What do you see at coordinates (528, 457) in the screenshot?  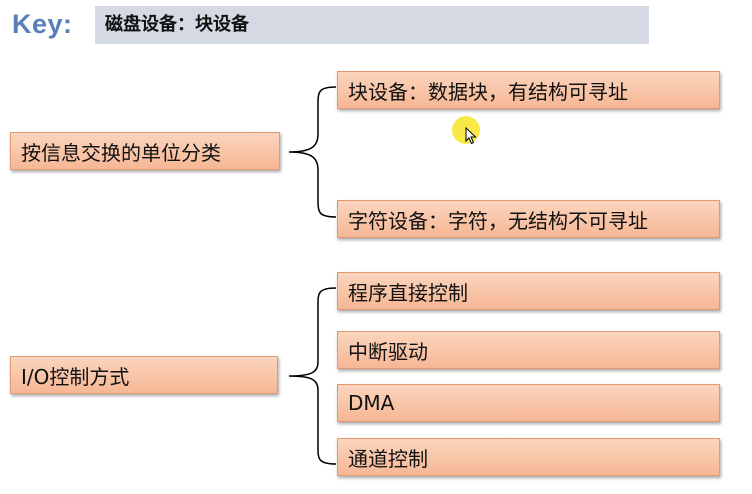 I see `item-node-channel: 通道控制` at bounding box center [528, 457].